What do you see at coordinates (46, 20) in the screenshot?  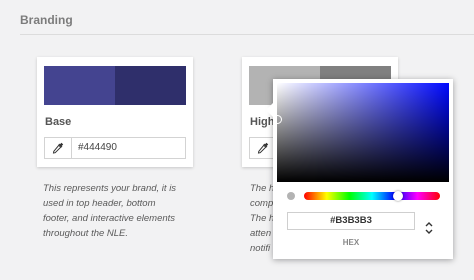 I see `section-title: Branding` at bounding box center [46, 20].